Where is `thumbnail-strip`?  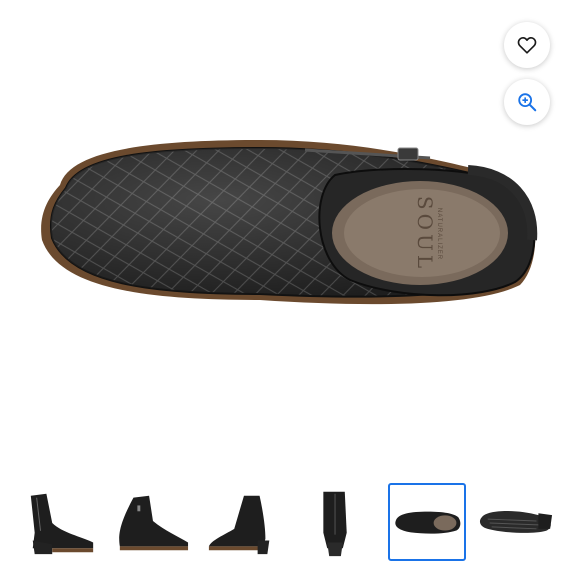
thumbnail-strip is located at coordinates (290, 523).